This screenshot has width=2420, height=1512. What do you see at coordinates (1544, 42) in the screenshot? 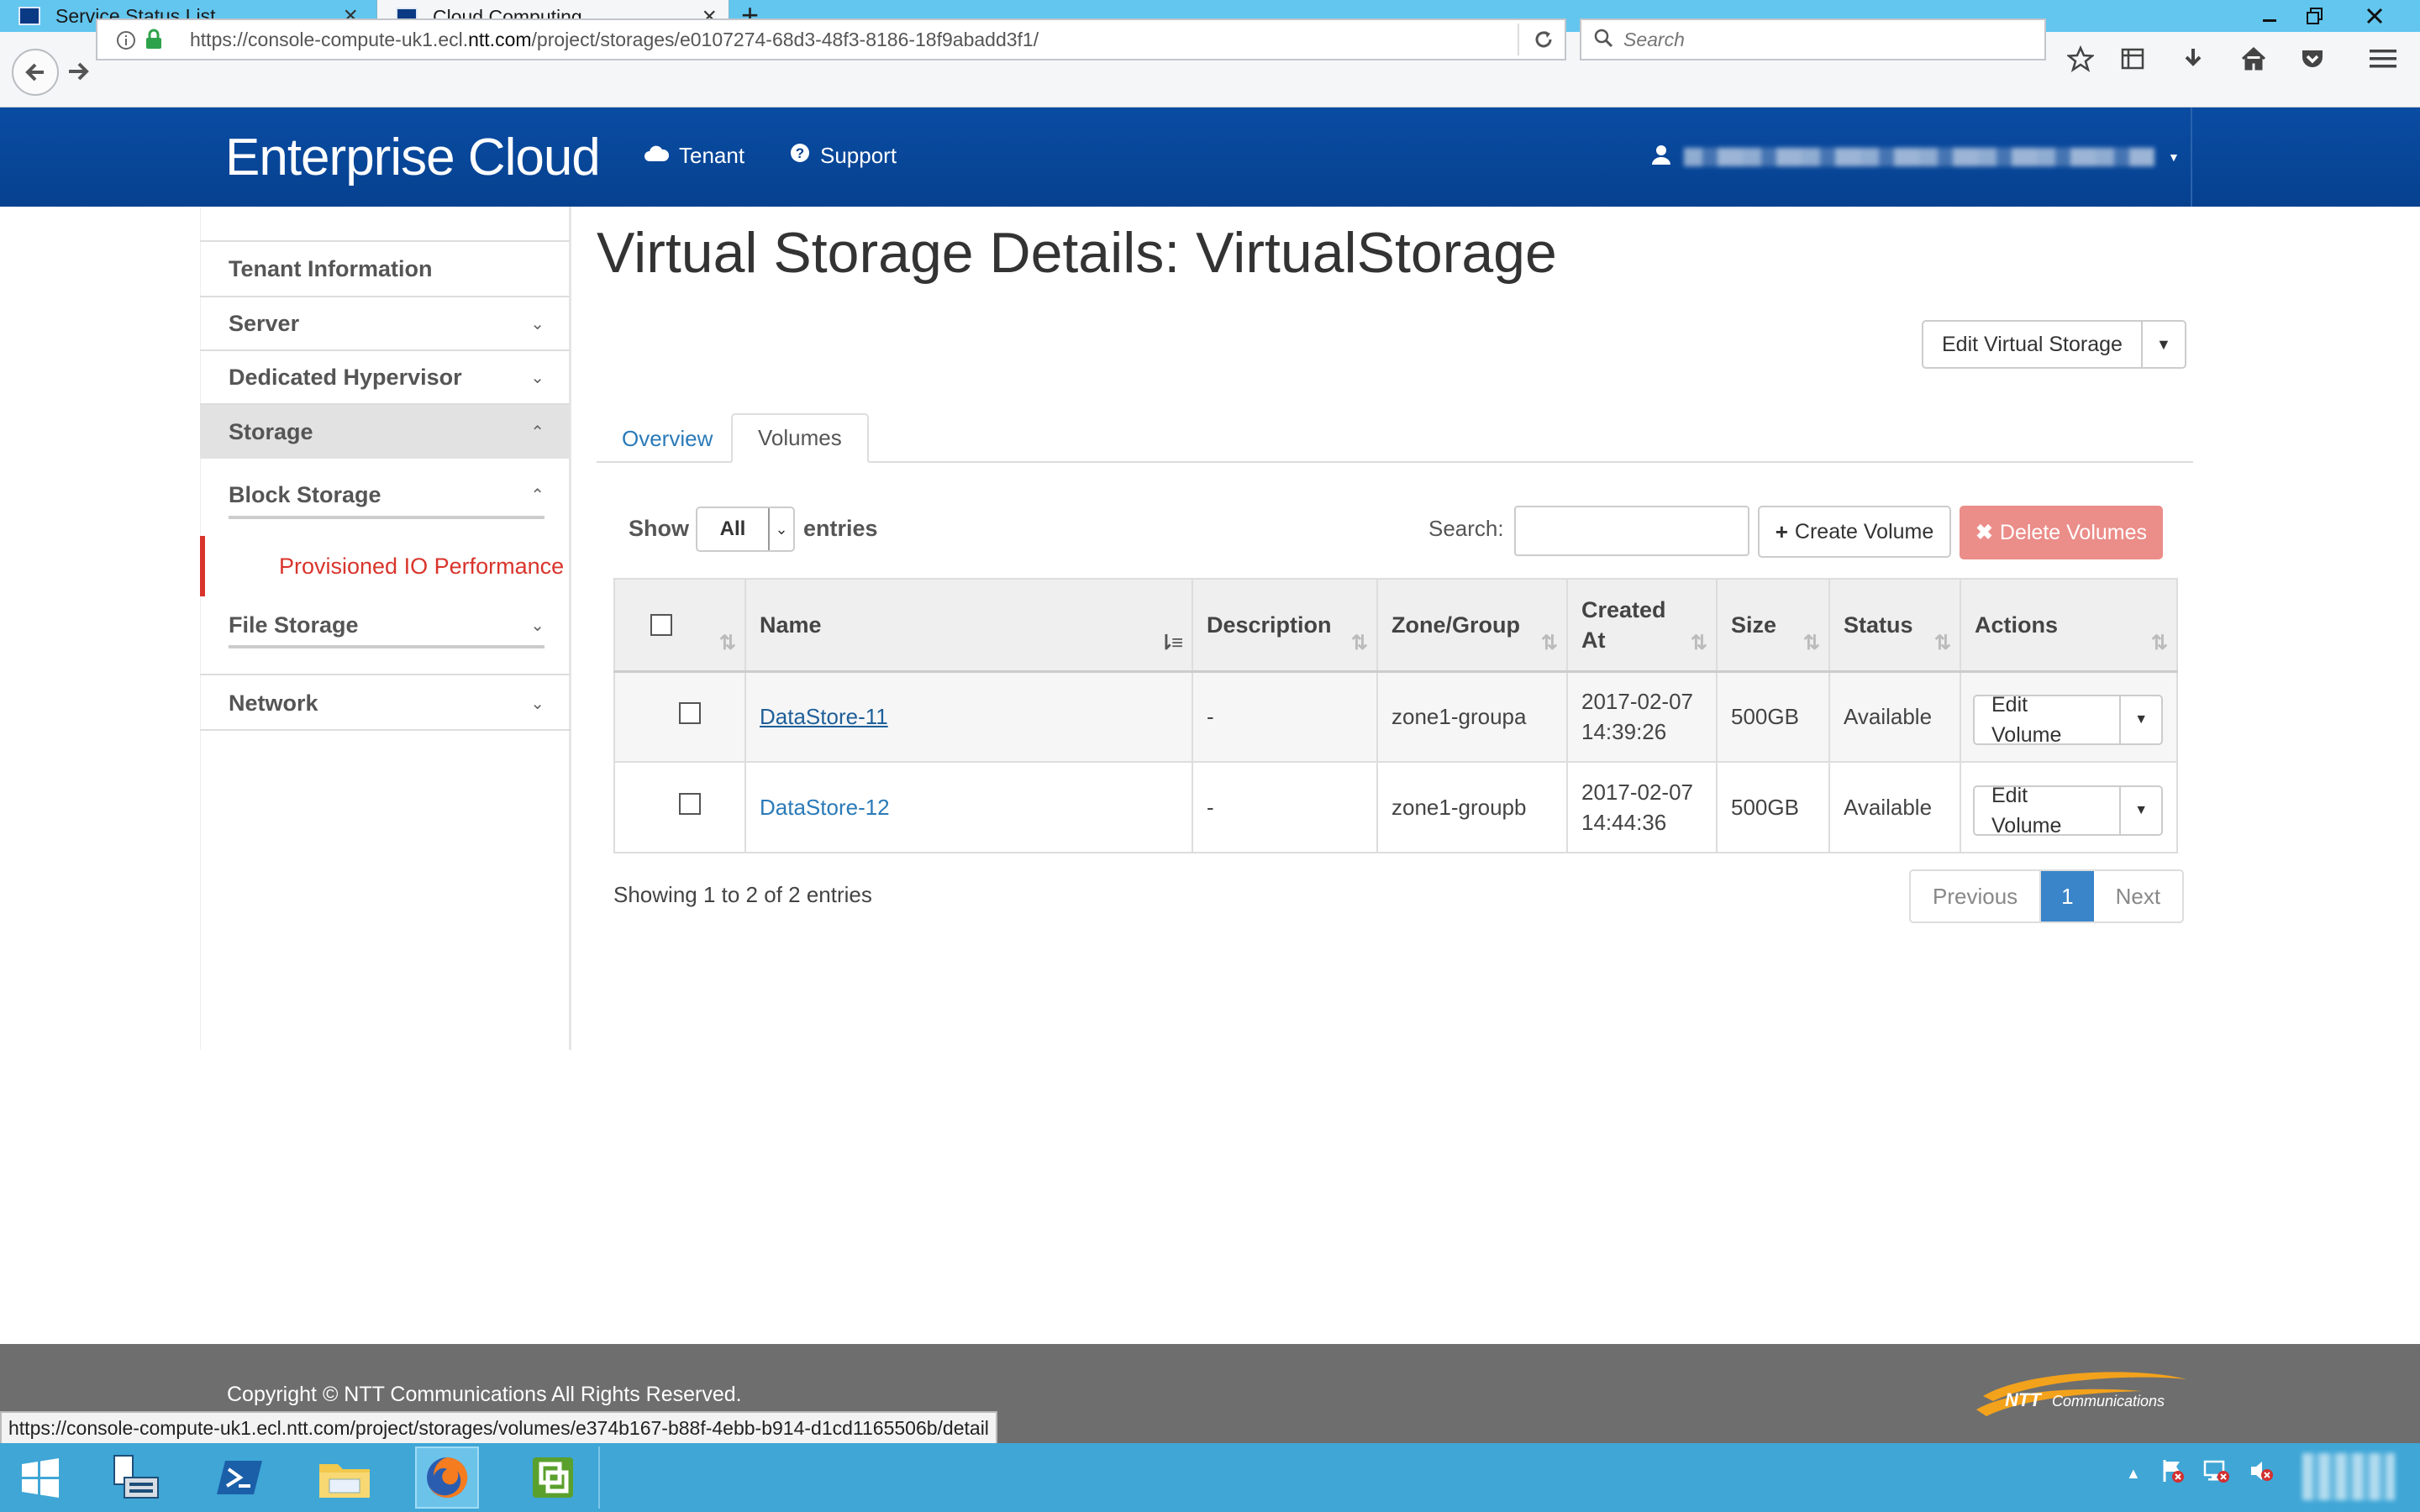
I see `reload-icon` at bounding box center [1544, 42].